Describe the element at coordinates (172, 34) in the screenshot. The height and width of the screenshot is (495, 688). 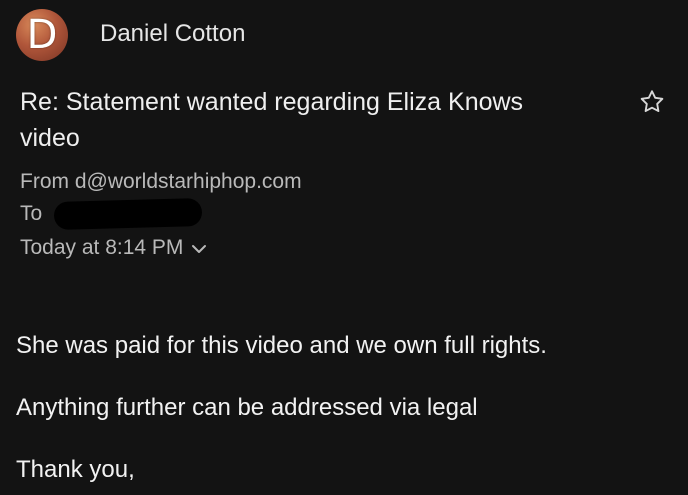
I see `sender-name: Daniel Cotton` at that location.